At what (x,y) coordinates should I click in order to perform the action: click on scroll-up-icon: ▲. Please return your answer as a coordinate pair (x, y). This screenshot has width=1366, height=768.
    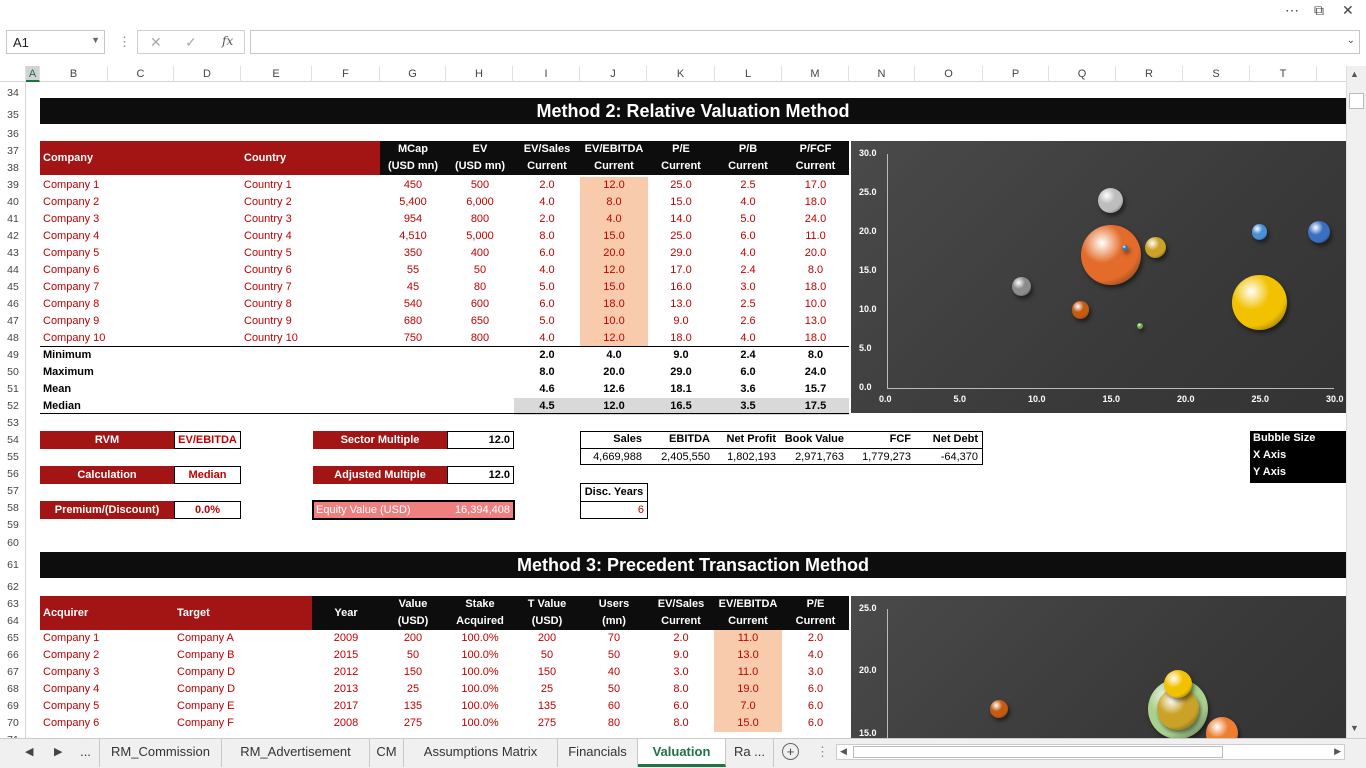
    Looking at the image, I should click on (1354, 74).